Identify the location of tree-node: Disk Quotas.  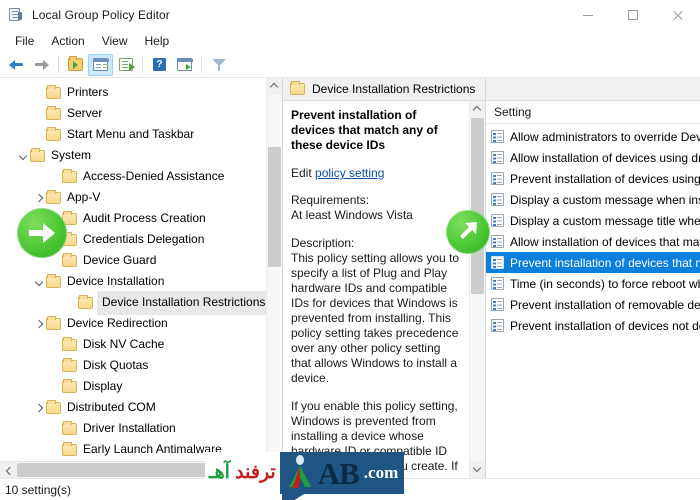
(133, 365).